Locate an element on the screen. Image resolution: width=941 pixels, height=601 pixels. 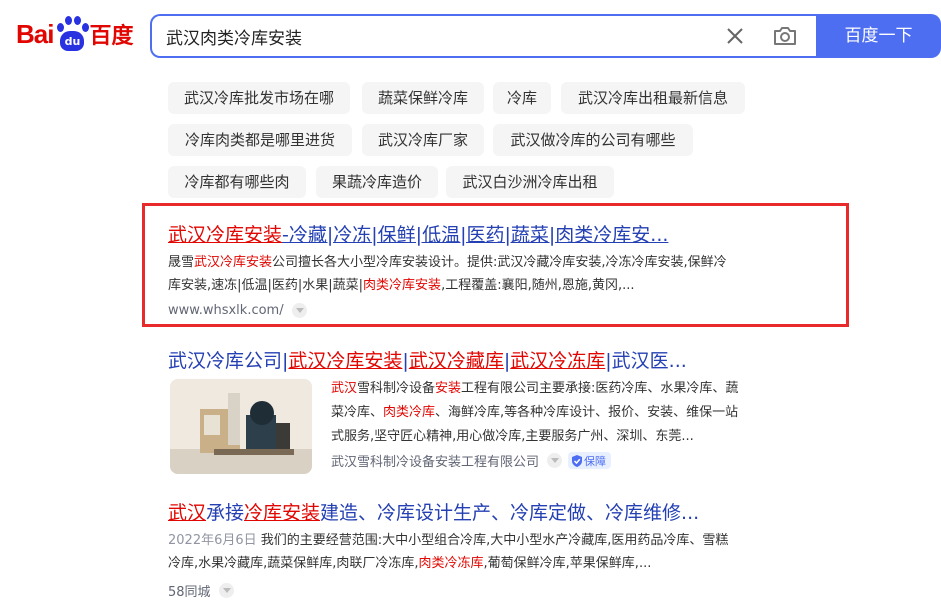
baidu-logo: Bai du 百度 is located at coordinates (74, 34).